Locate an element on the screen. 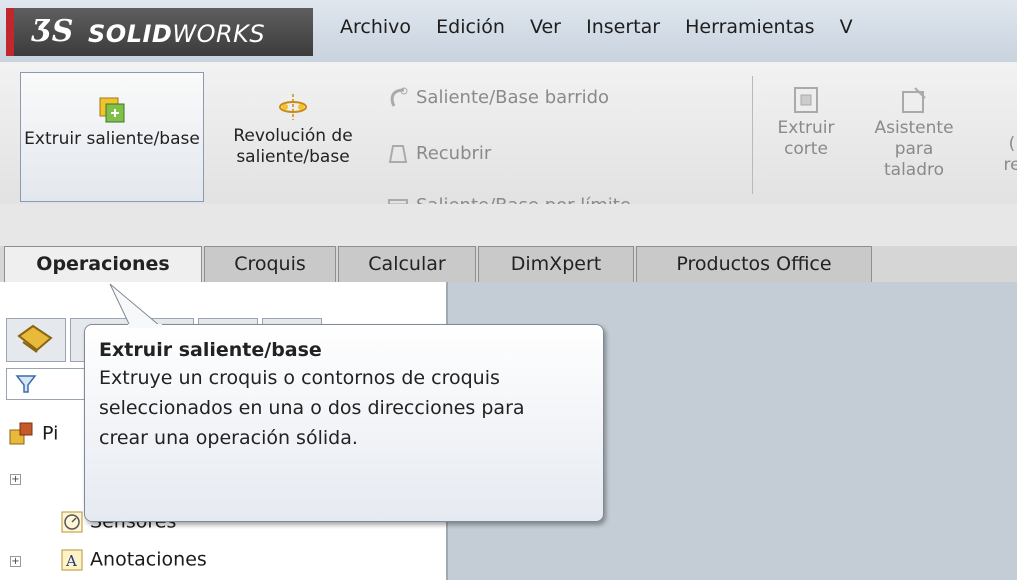 The width and height of the screenshot is (1017, 580). featuremanager-tab is located at coordinates (36, 340).